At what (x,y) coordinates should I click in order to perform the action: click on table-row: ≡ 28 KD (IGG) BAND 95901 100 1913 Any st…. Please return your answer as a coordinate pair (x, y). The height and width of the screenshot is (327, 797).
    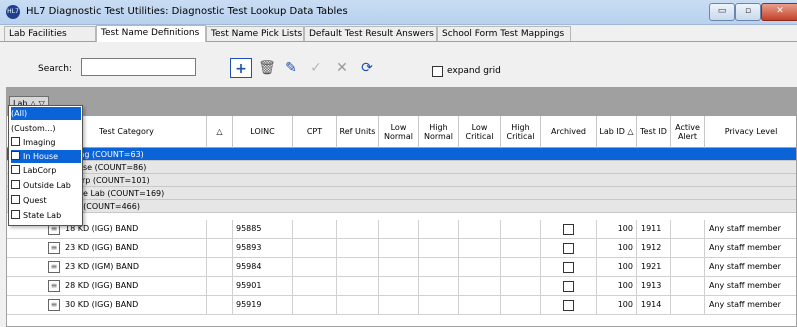
    Looking at the image, I should click on (401, 286).